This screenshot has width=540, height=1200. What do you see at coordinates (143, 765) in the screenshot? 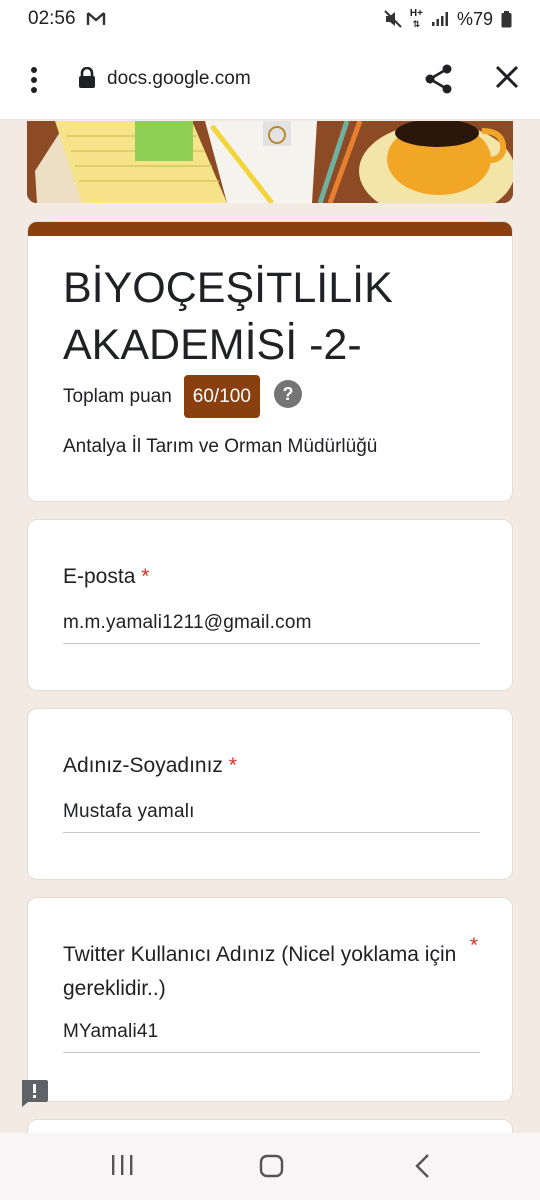
I see `question-title: Adınız-Soyadınız` at bounding box center [143, 765].